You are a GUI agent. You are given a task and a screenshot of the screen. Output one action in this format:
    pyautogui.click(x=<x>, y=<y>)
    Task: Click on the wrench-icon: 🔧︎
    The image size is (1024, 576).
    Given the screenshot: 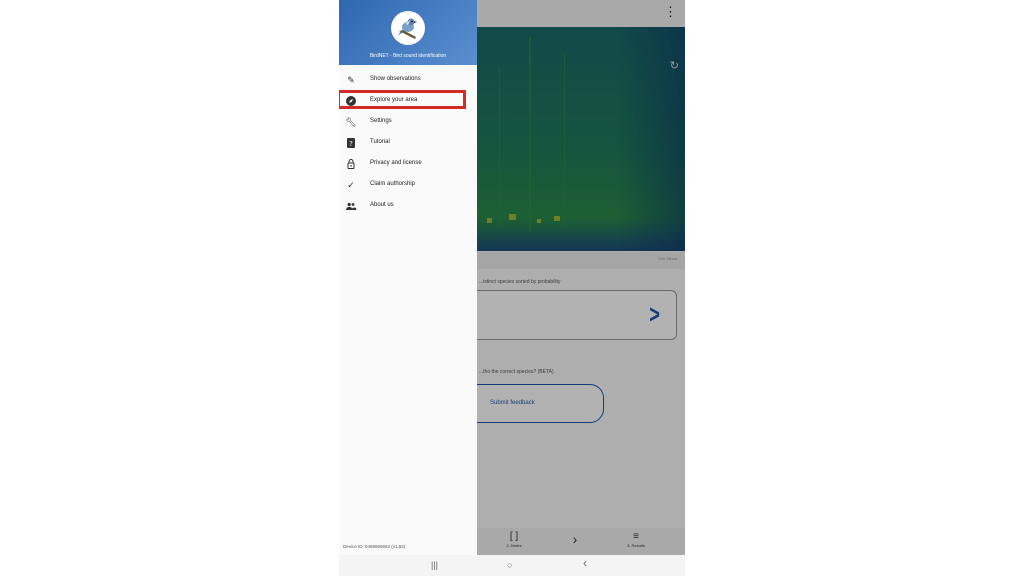 What is the action you would take?
    pyautogui.click(x=351, y=122)
    